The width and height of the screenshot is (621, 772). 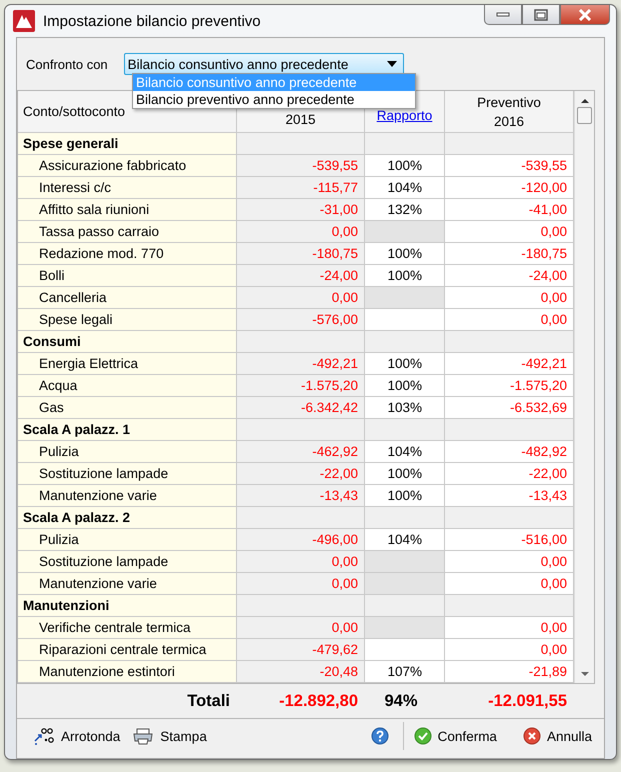 I want to click on cancel-button: Annulla, so click(x=557, y=736).